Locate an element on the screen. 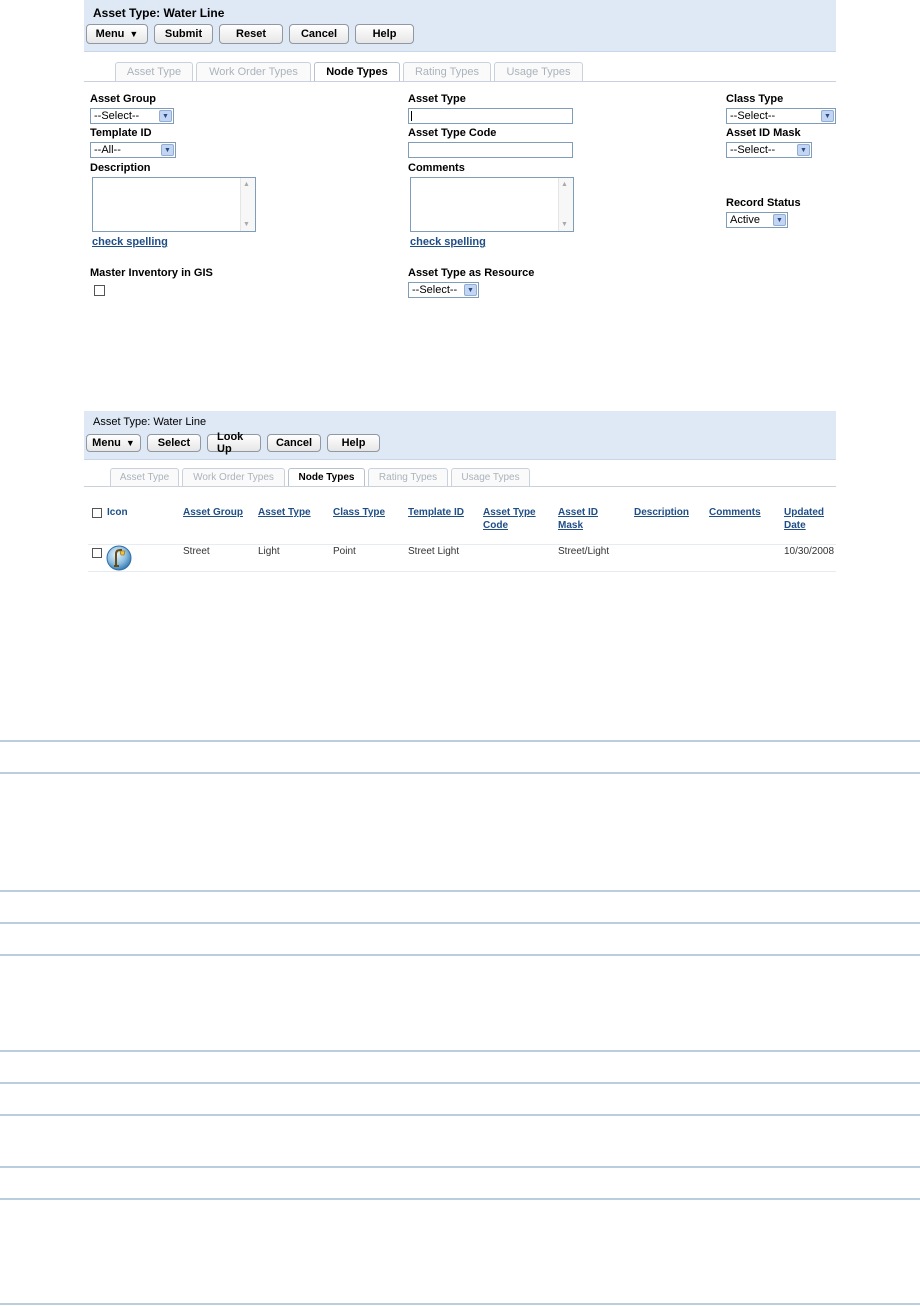 This screenshot has height=1306, width=920. class-type-value: --Select-- is located at coordinates (753, 116).